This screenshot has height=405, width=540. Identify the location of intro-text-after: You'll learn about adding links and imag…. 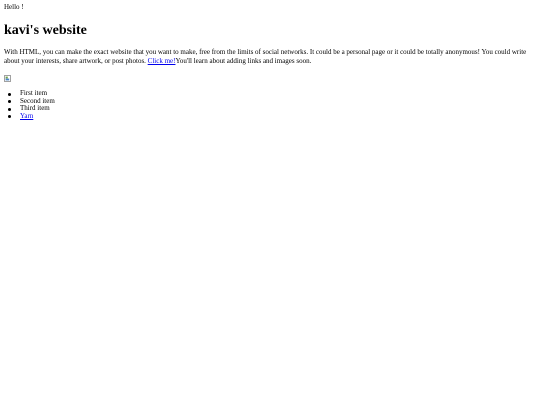
(243, 61).